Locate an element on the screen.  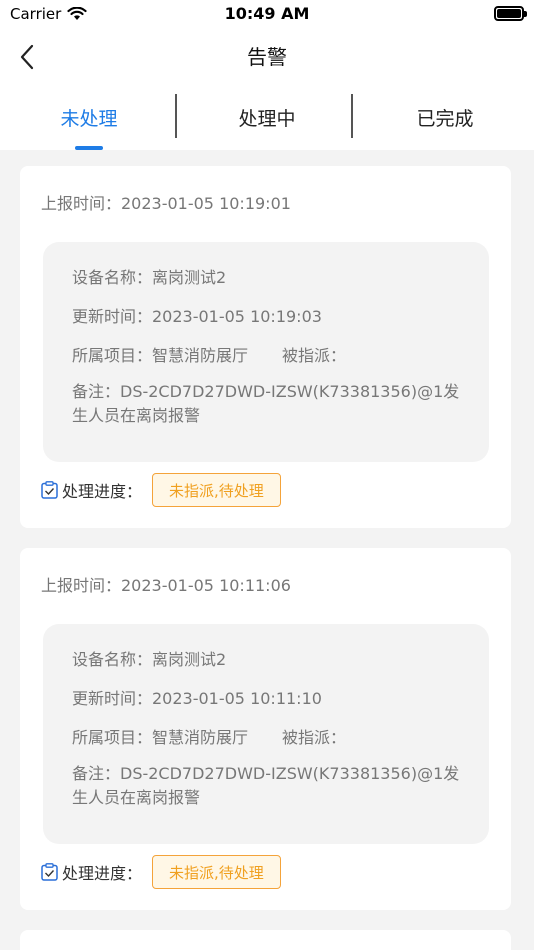
update-time: 更新时间：2023-01-05 10:11:10 is located at coordinates (197, 698).